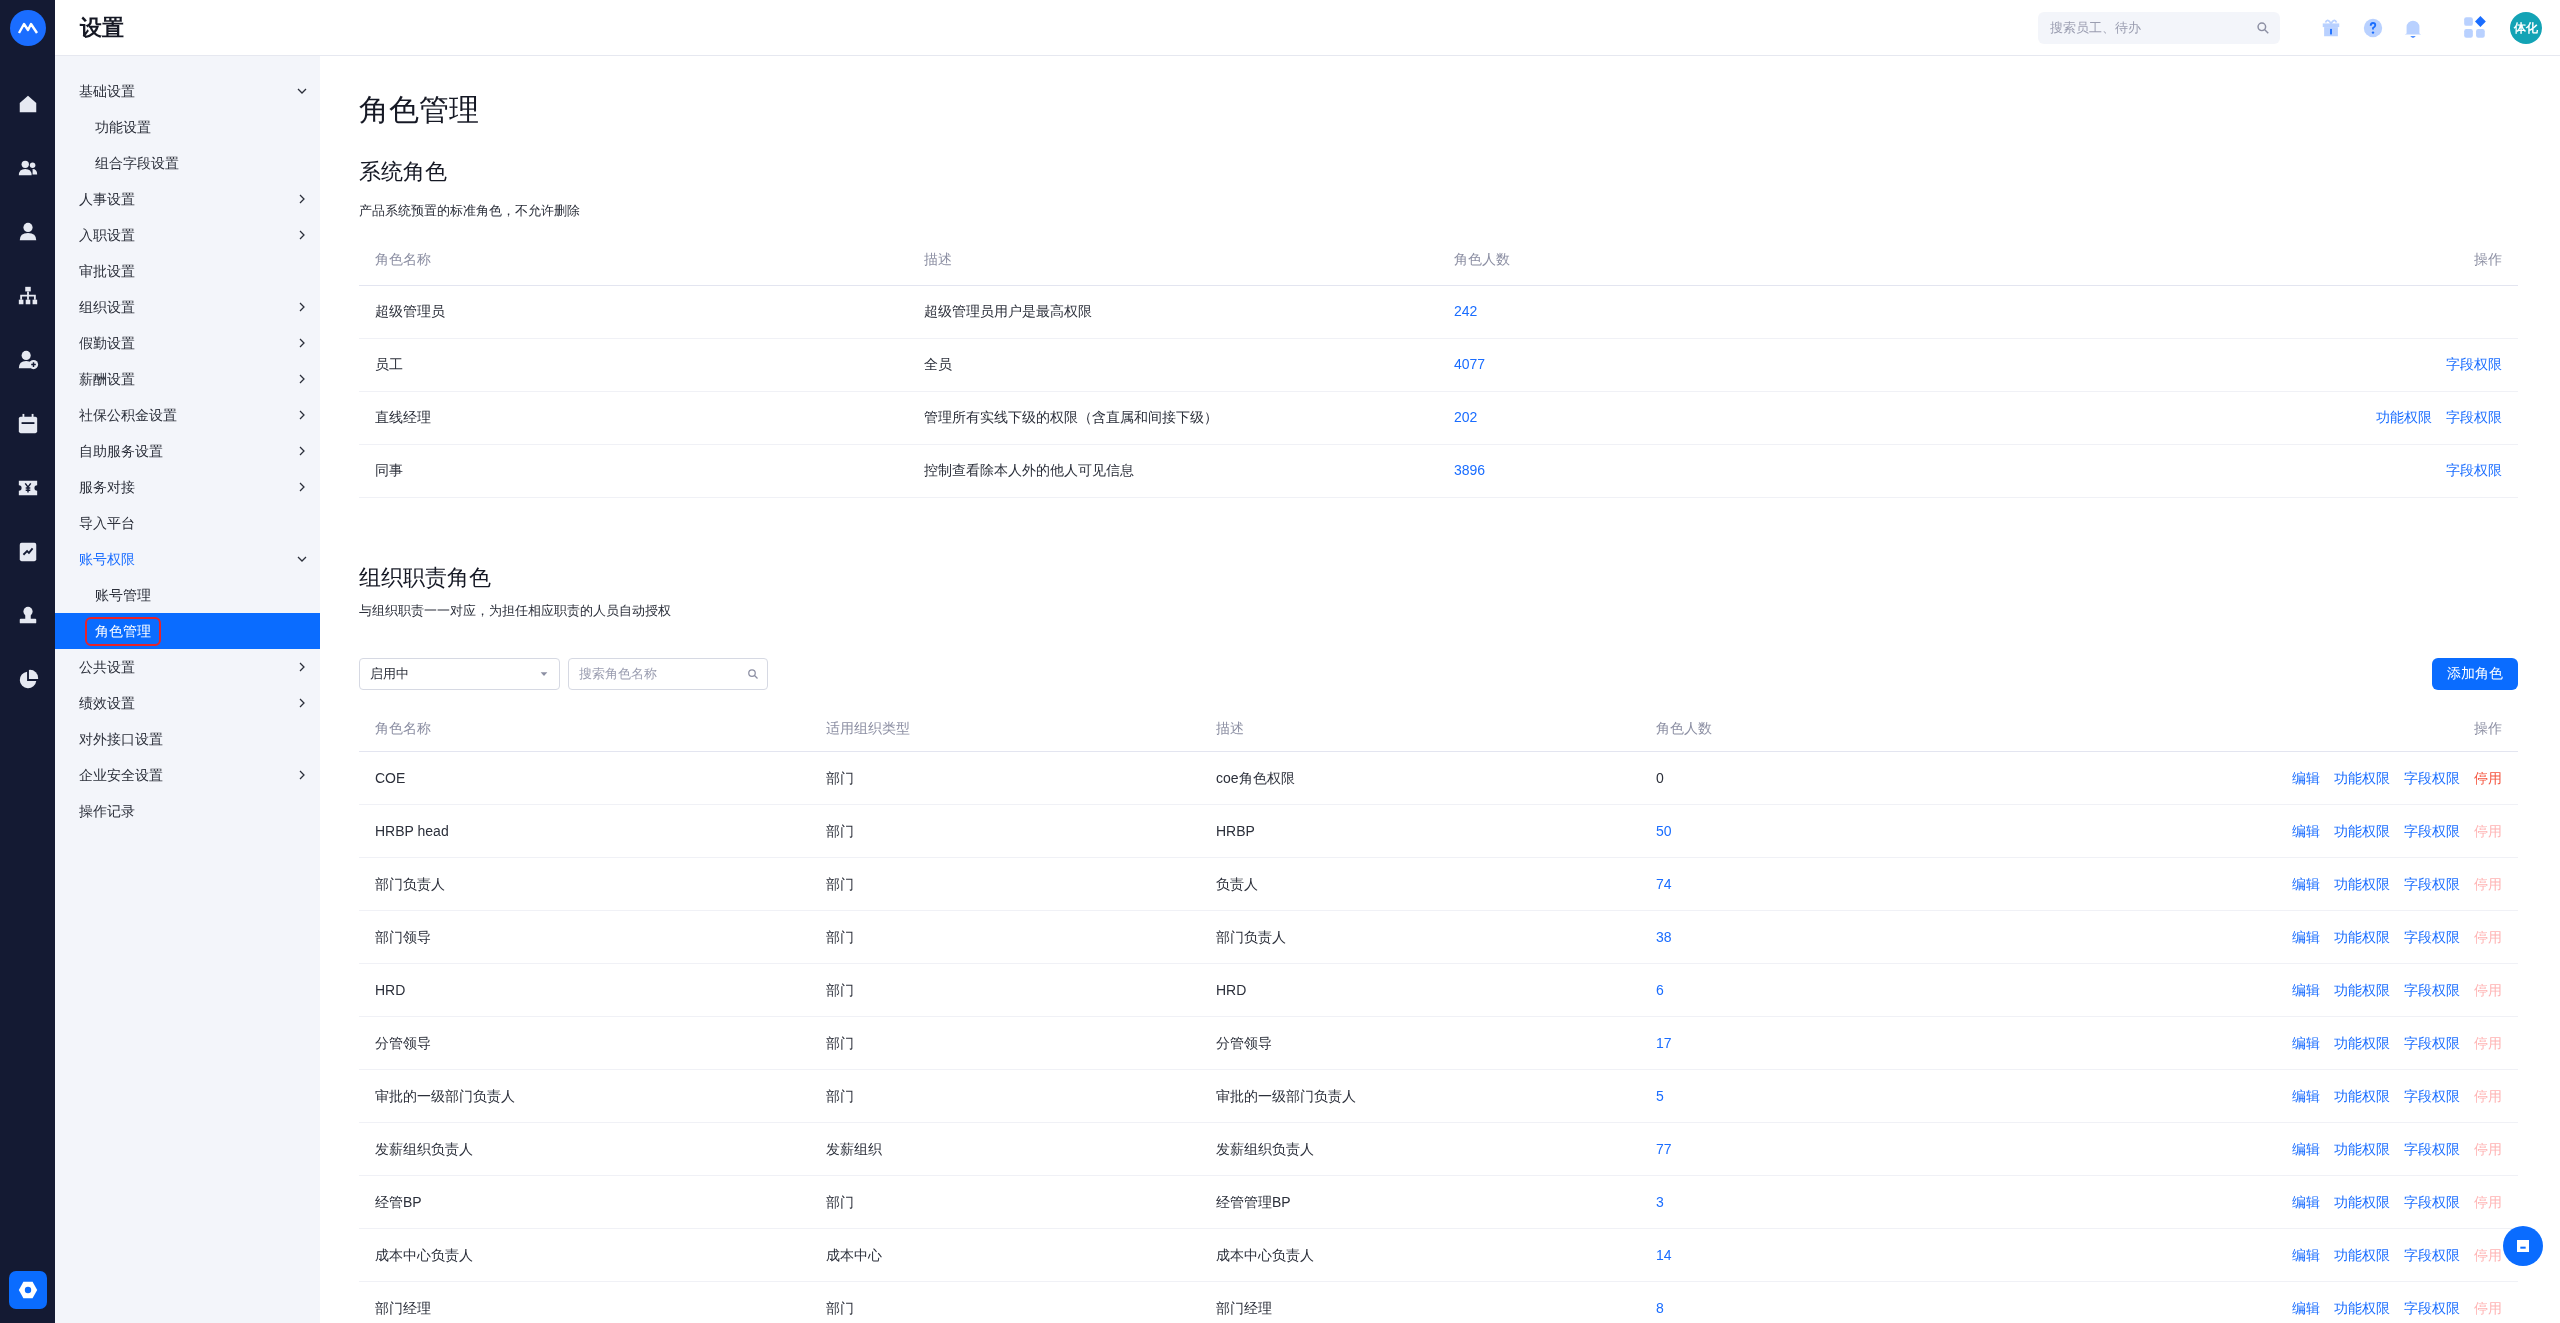 This screenshot has height=1323, width=2560. Describe the element at coordinates (187, 91) in the screenshot. I see `sidebar-item: 基础设置` at that location.